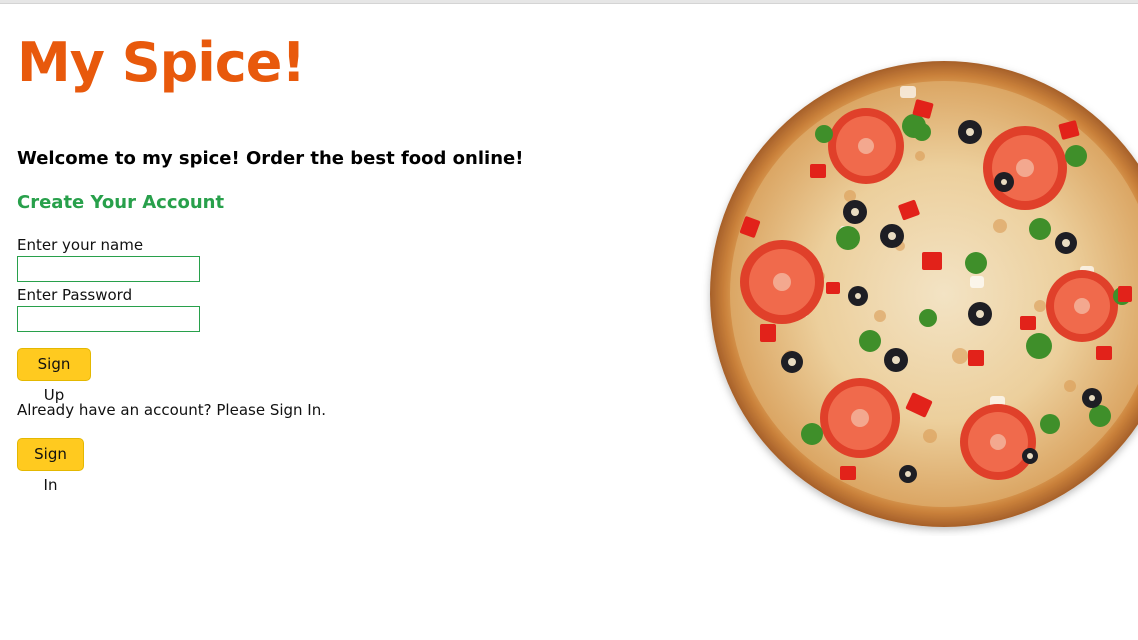  What do you see at coordinates (50, 466) in the screenshot?
I see `sign-in-button: Sign In` at bounding box center [50, 466].